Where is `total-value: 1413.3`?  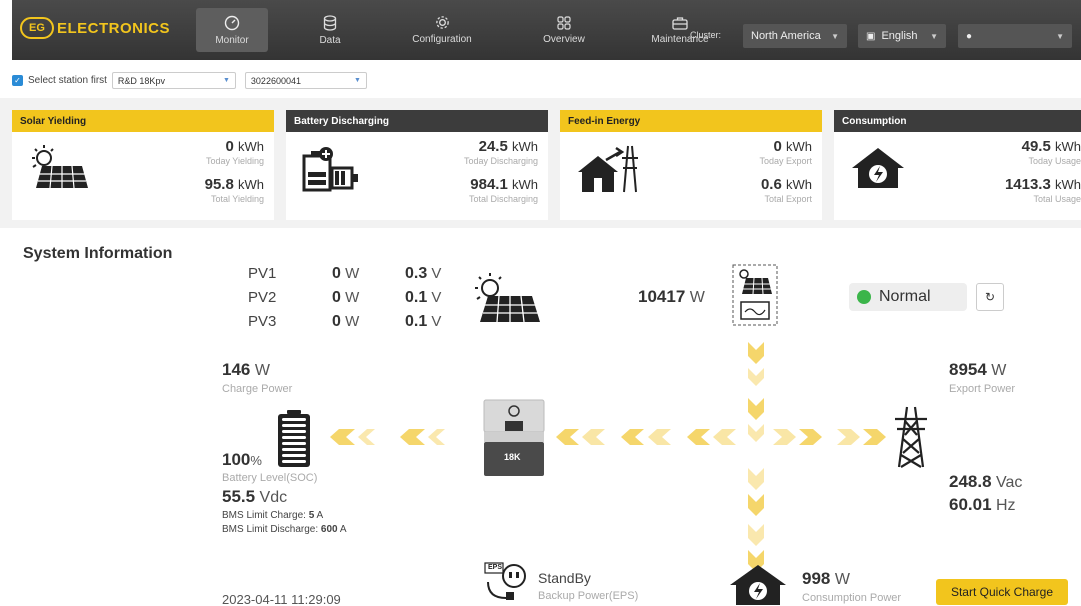 total-value: 1413.3 is located at coordinates (1027, 184).